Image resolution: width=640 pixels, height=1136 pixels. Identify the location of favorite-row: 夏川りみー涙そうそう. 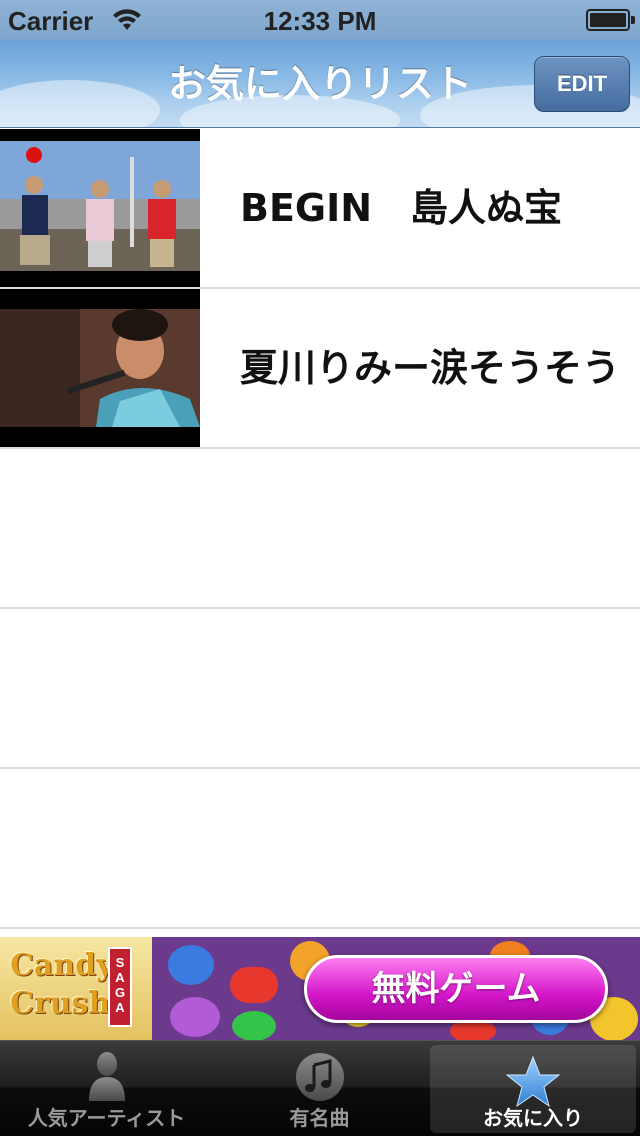
(320, 369).